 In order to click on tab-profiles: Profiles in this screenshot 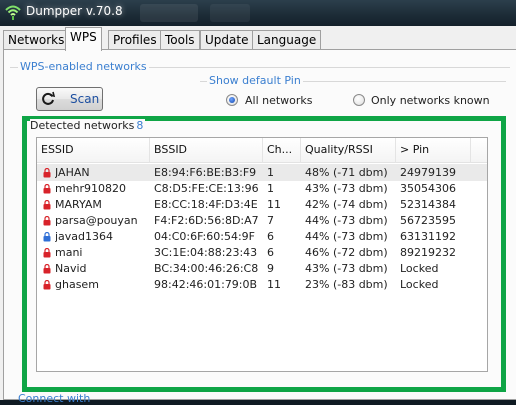, I will do `click(135, 40)`.